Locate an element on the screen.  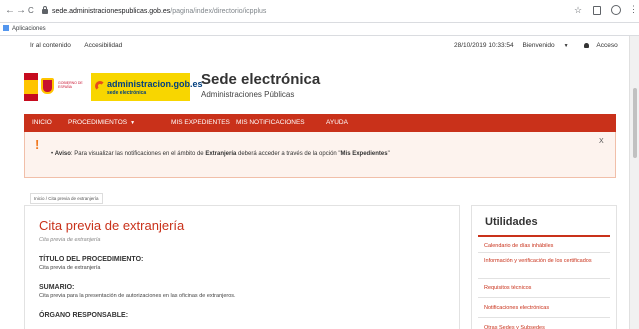
back-icon: ← is located at coordinates (10, 11).